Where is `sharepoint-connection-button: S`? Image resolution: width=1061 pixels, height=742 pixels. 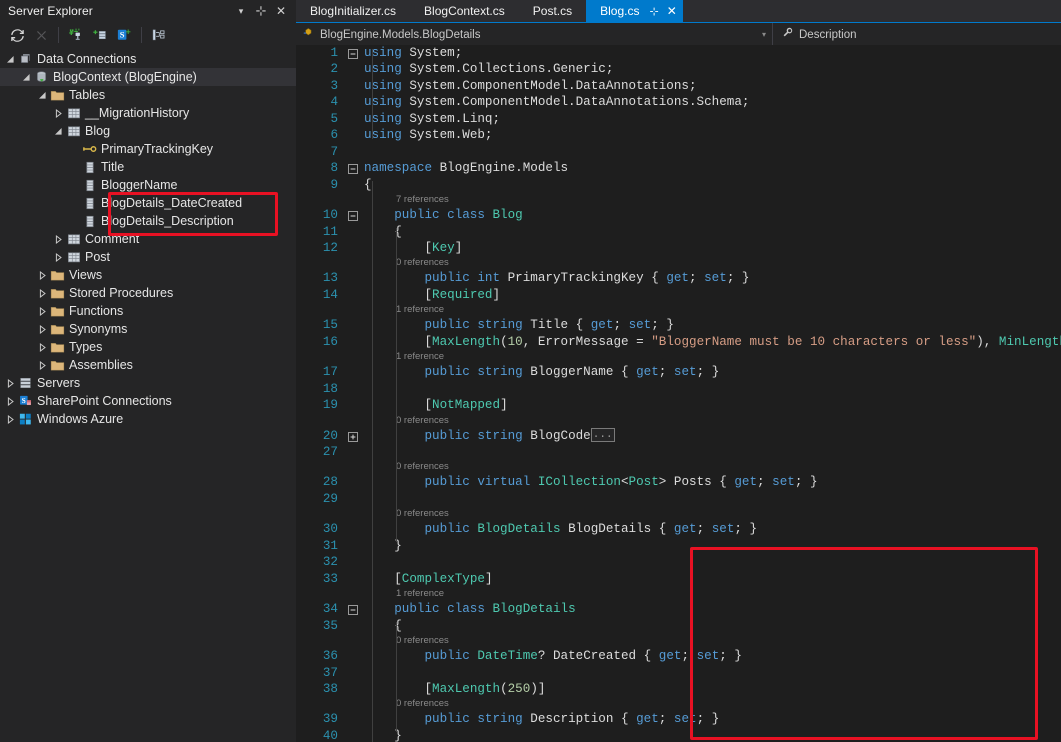 sharepoint-connection-button: S is located at coordinates (124, 35).